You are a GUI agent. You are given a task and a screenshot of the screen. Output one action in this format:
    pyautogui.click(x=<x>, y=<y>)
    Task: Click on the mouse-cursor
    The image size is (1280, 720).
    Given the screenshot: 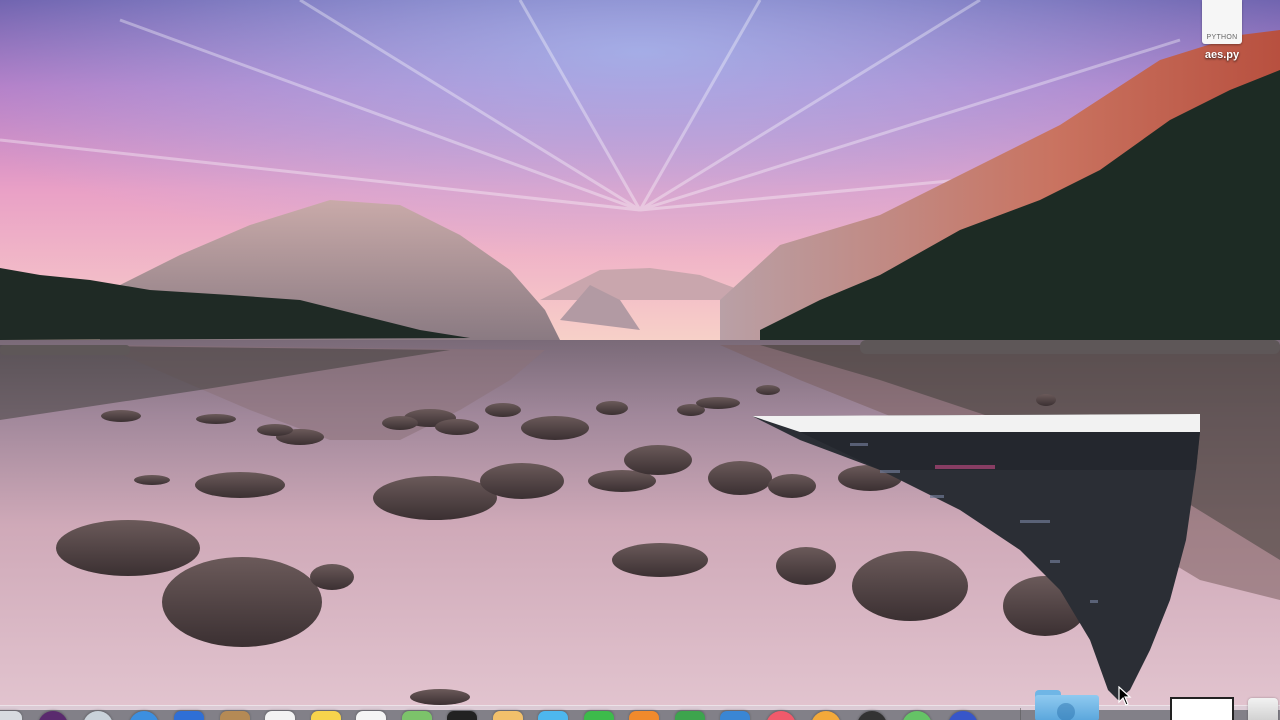 What is the action you would take?
    pyautogui.click(x=1125, y=696)
    